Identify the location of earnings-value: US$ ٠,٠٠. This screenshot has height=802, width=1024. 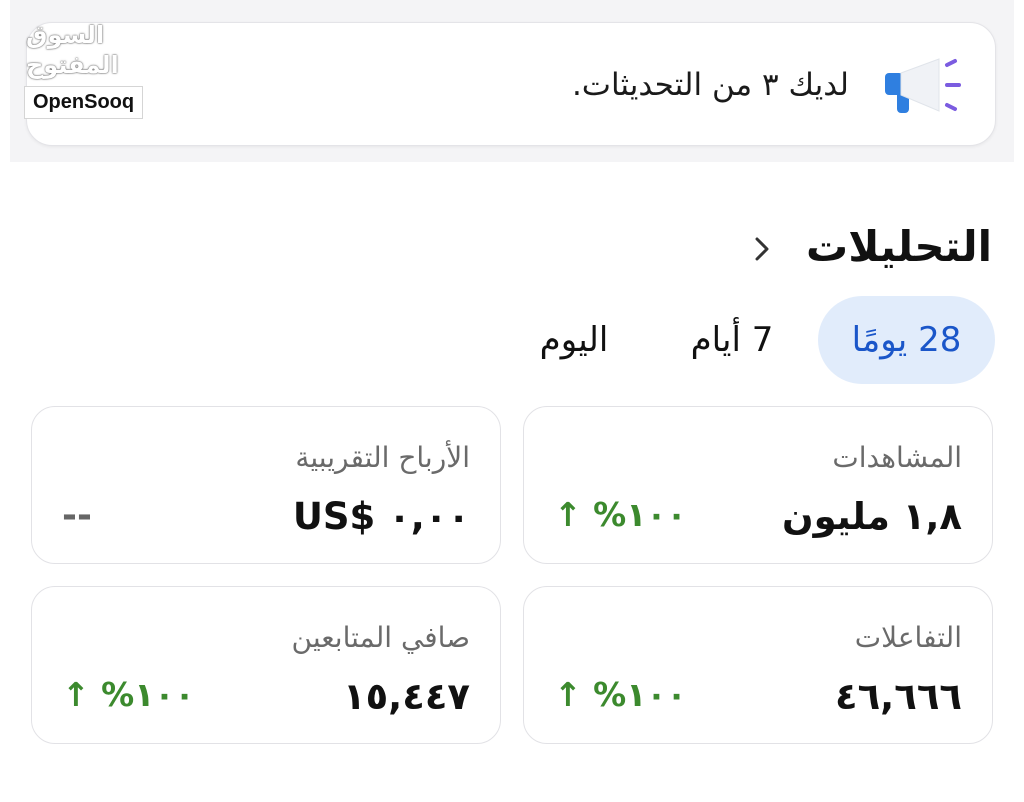
(381, 516).